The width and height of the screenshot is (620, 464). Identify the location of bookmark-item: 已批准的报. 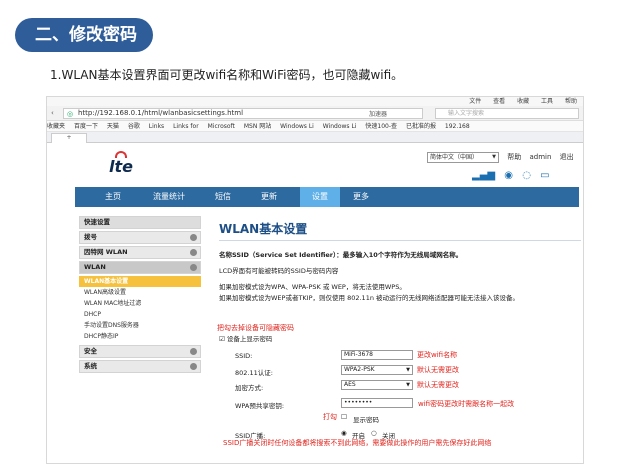
(421, 126).